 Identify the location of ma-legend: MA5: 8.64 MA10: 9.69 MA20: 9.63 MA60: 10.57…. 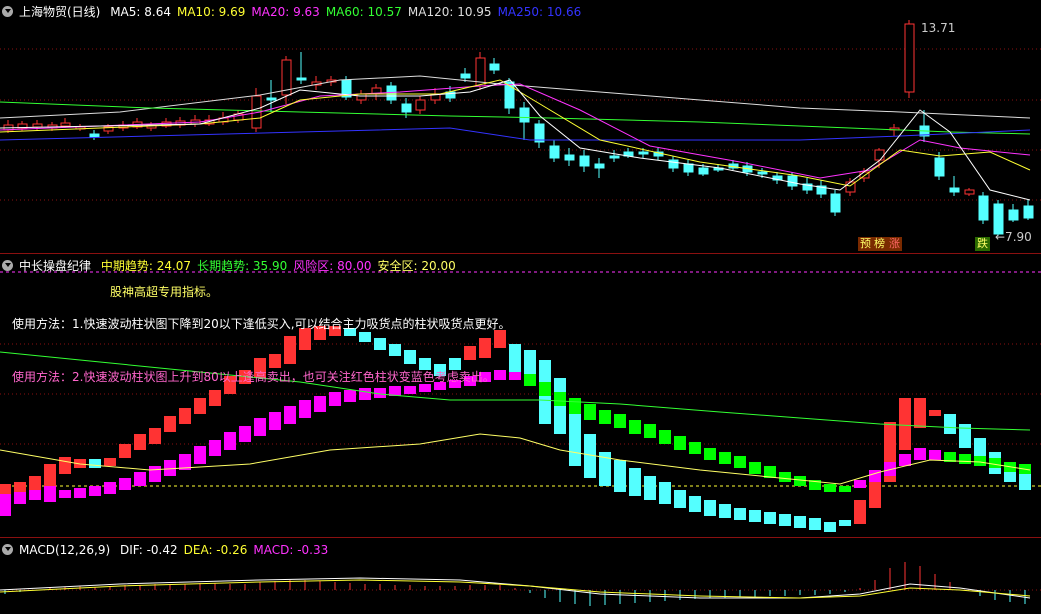
(348, 12).